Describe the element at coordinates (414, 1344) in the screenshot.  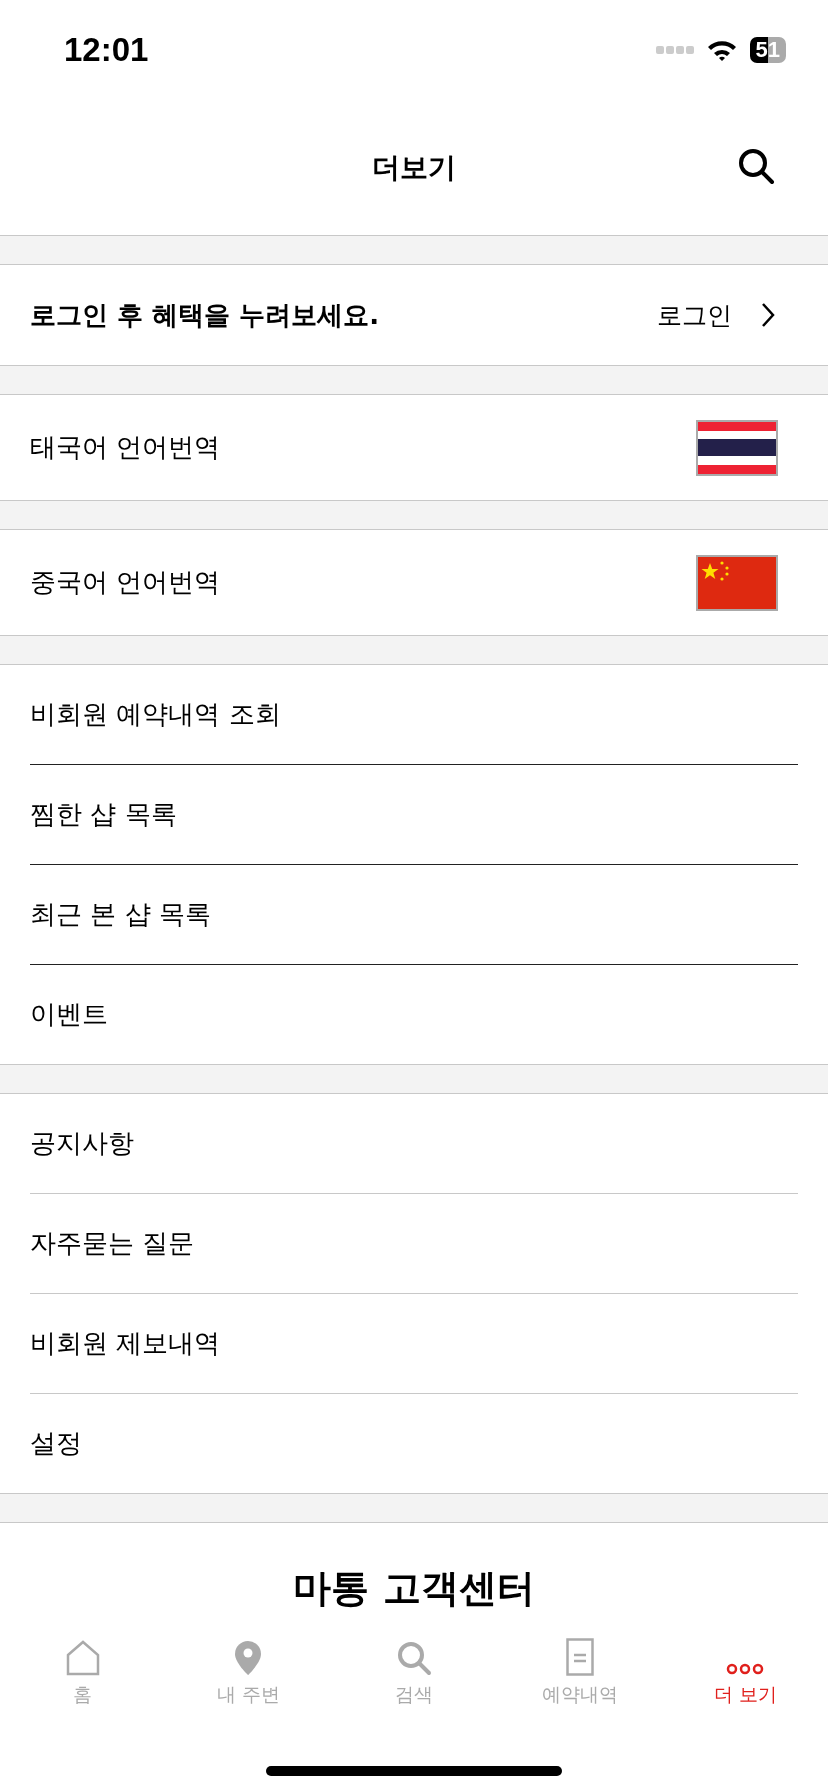
I see `menu-item: 비회원 제보내역` at that location.